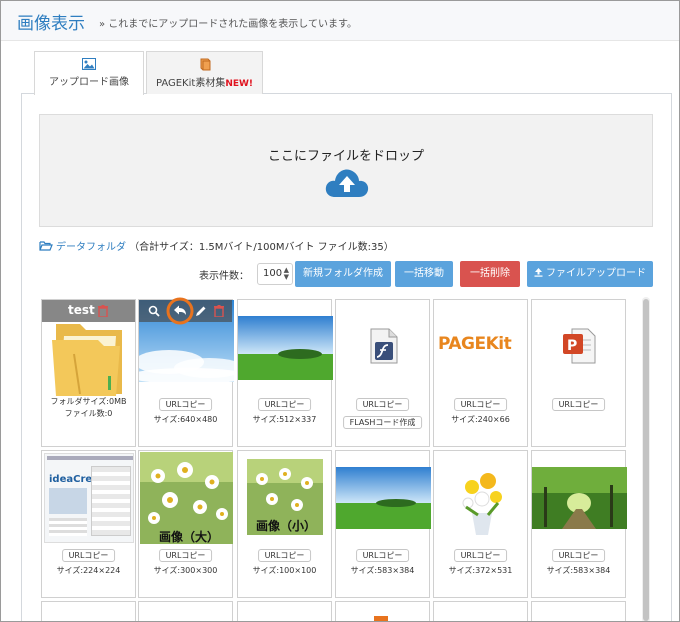 This screenshot has width=680, height=622. I want to click on display-count-select: 100 ▲ ▼, so click(275, 274).